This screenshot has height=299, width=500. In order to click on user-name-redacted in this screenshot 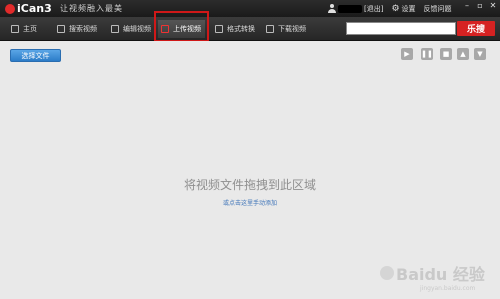, I will do `click(350, 8)`.